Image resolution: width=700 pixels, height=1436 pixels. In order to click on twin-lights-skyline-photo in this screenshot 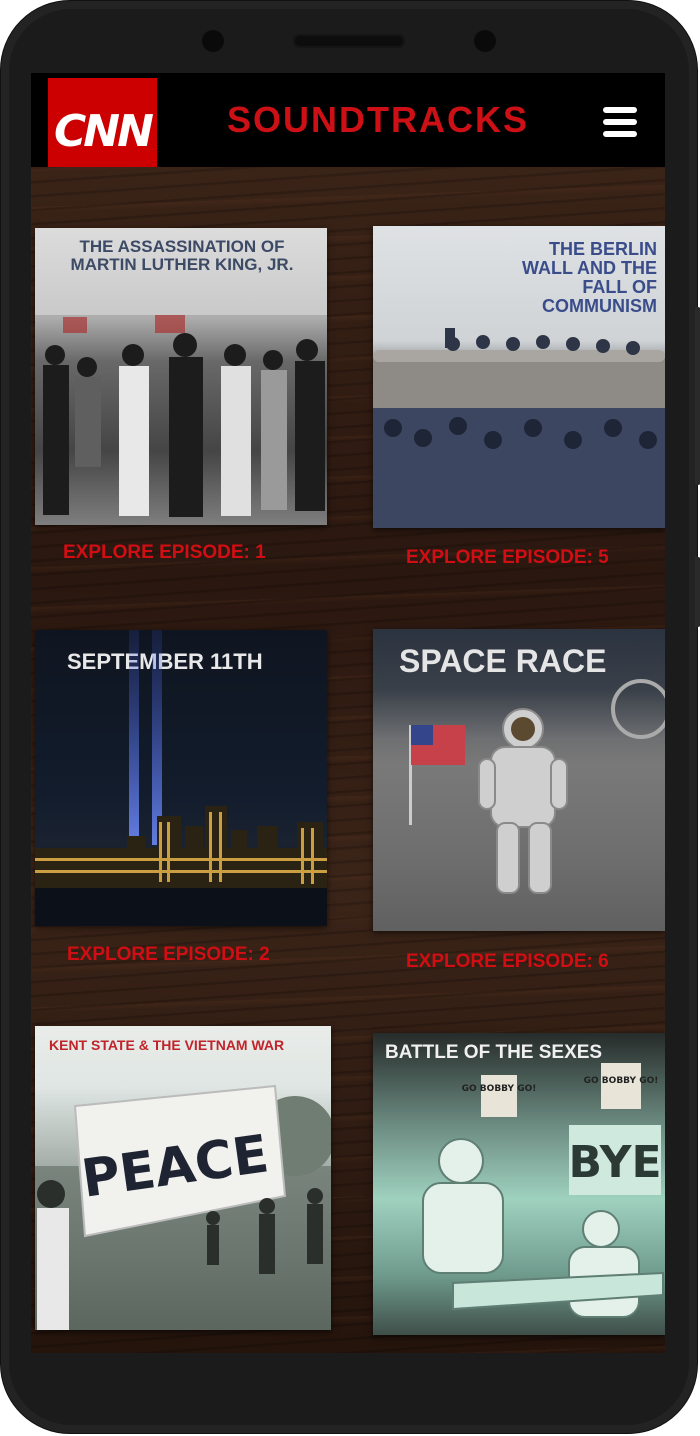, I will do `click(181, 778)`.